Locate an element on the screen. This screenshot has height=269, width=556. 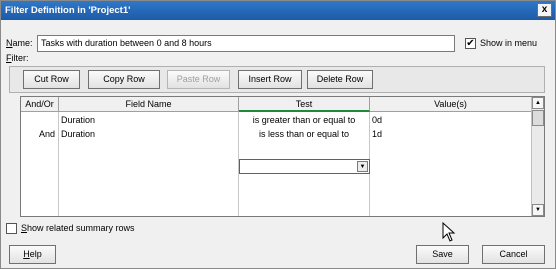
row-2-field-name: Duration is located at coordinates (149, 134).